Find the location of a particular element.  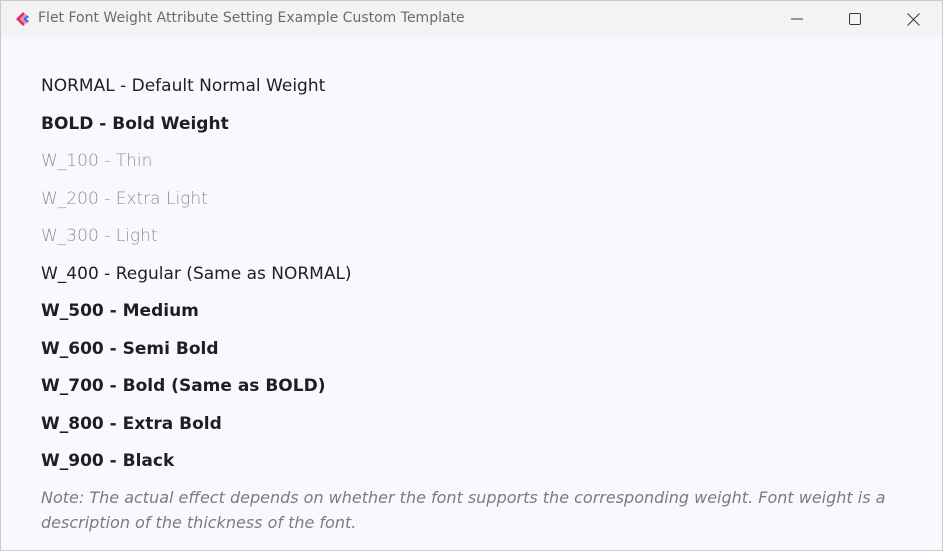

row-w500: W_500 - Medium is located at coordinates (120, 311).